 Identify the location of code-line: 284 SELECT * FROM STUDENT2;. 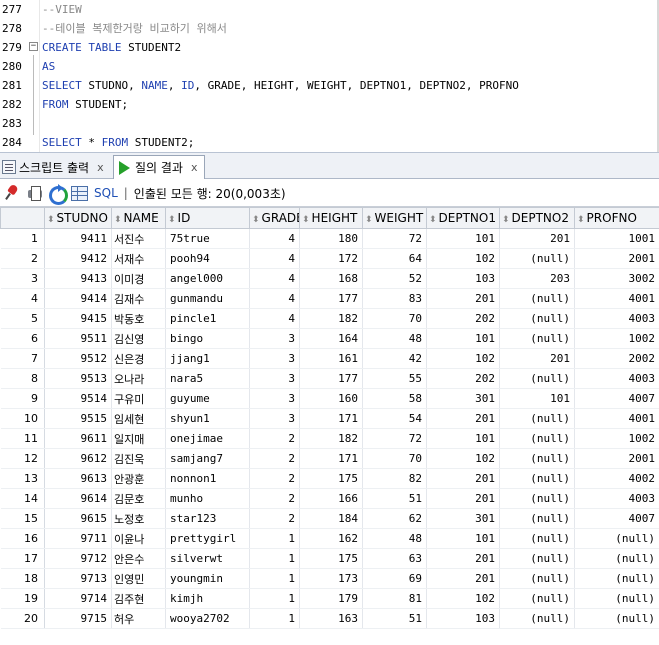
(329, 142).